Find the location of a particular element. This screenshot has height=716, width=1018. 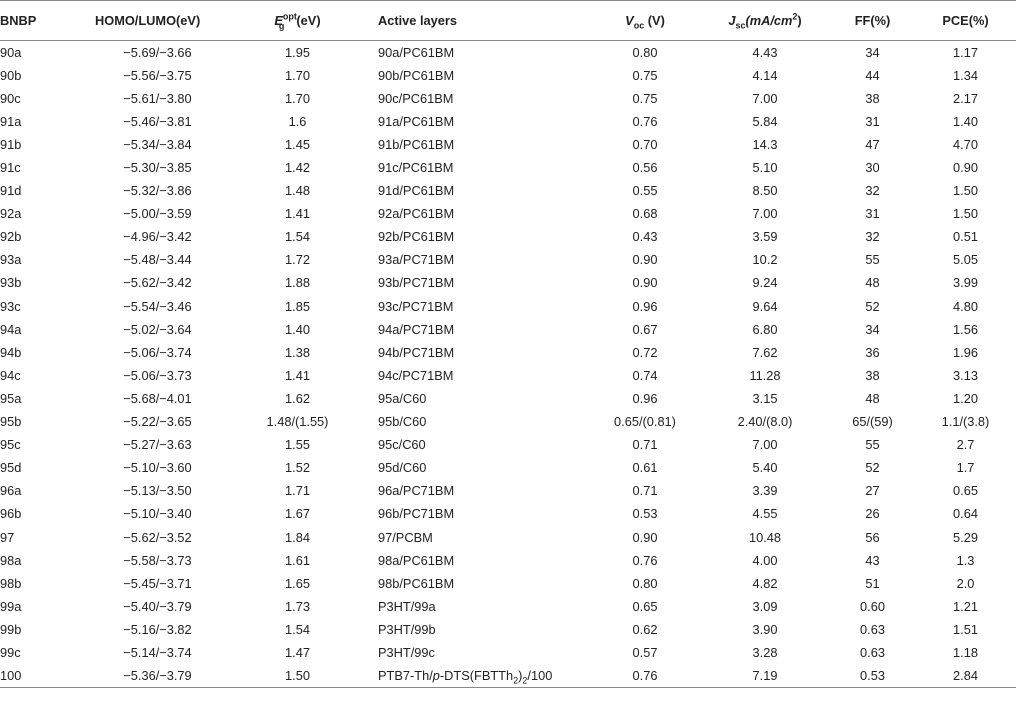

cell-pce: 2.17 is located at coordinates (965, 98).